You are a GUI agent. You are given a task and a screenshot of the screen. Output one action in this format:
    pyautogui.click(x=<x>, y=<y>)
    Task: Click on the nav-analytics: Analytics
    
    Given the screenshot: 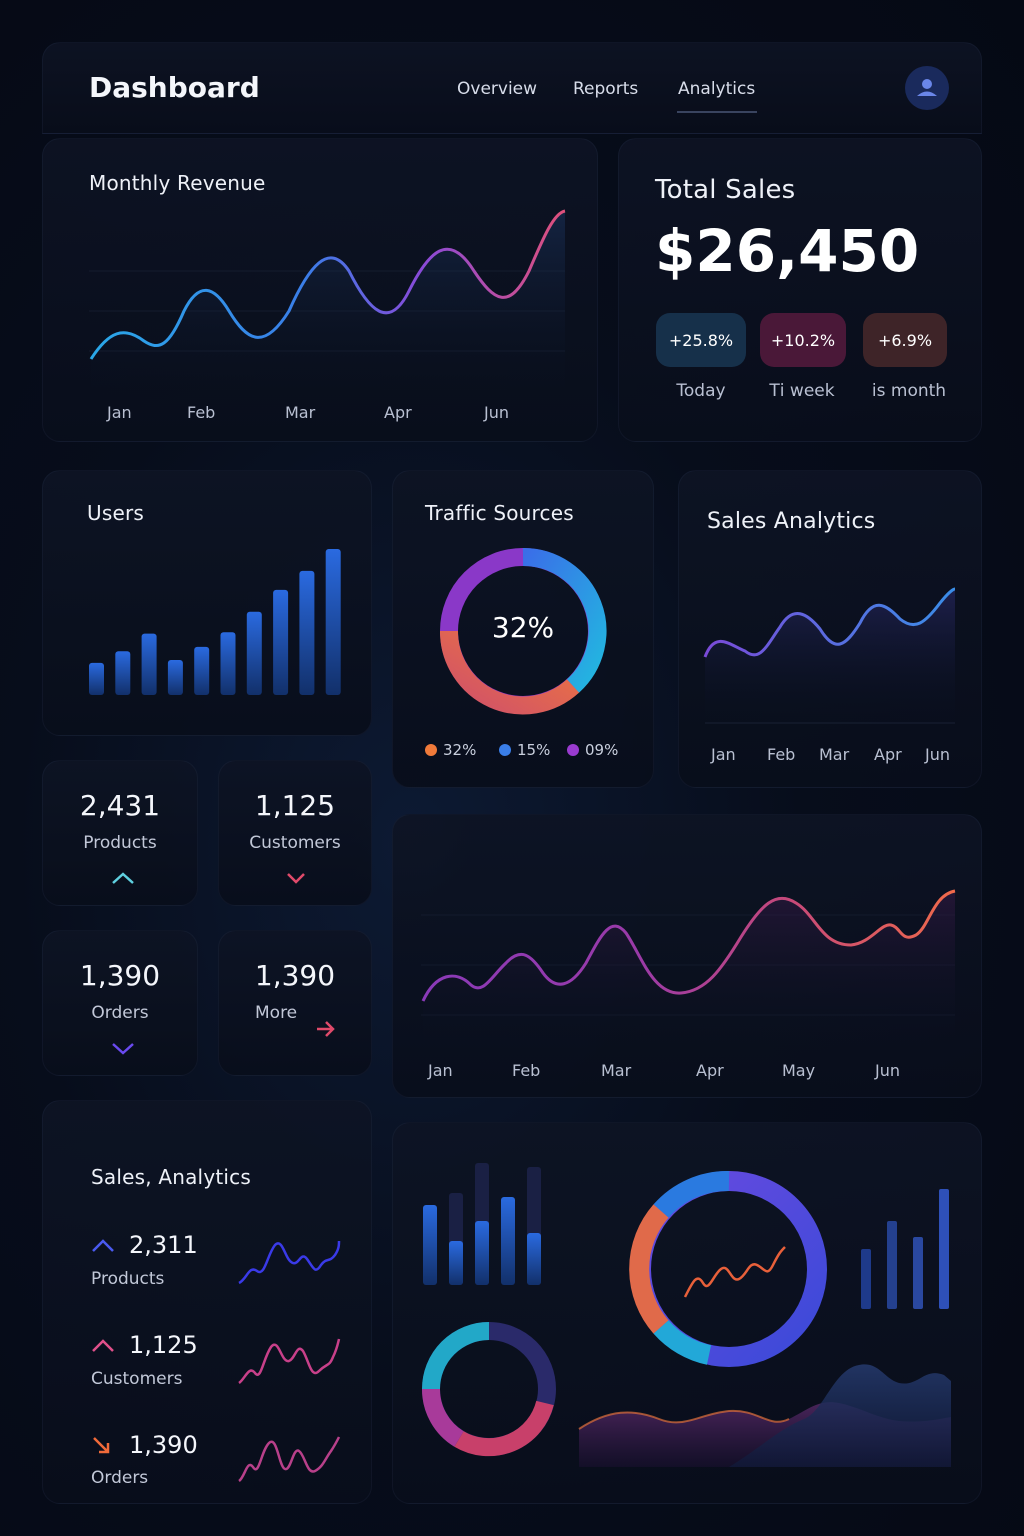 What is the action you would take?
    pyautogui.click(x=716, y=89)
    